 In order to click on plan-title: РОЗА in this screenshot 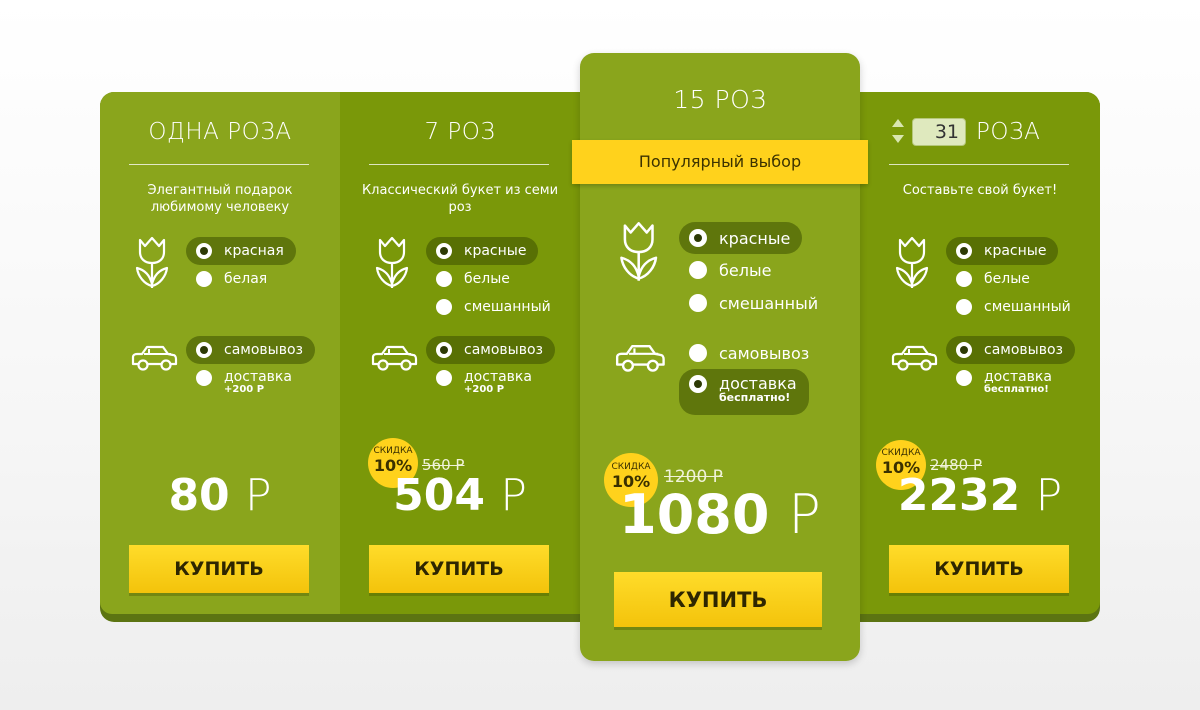, I will do `click(1008, 132)`.